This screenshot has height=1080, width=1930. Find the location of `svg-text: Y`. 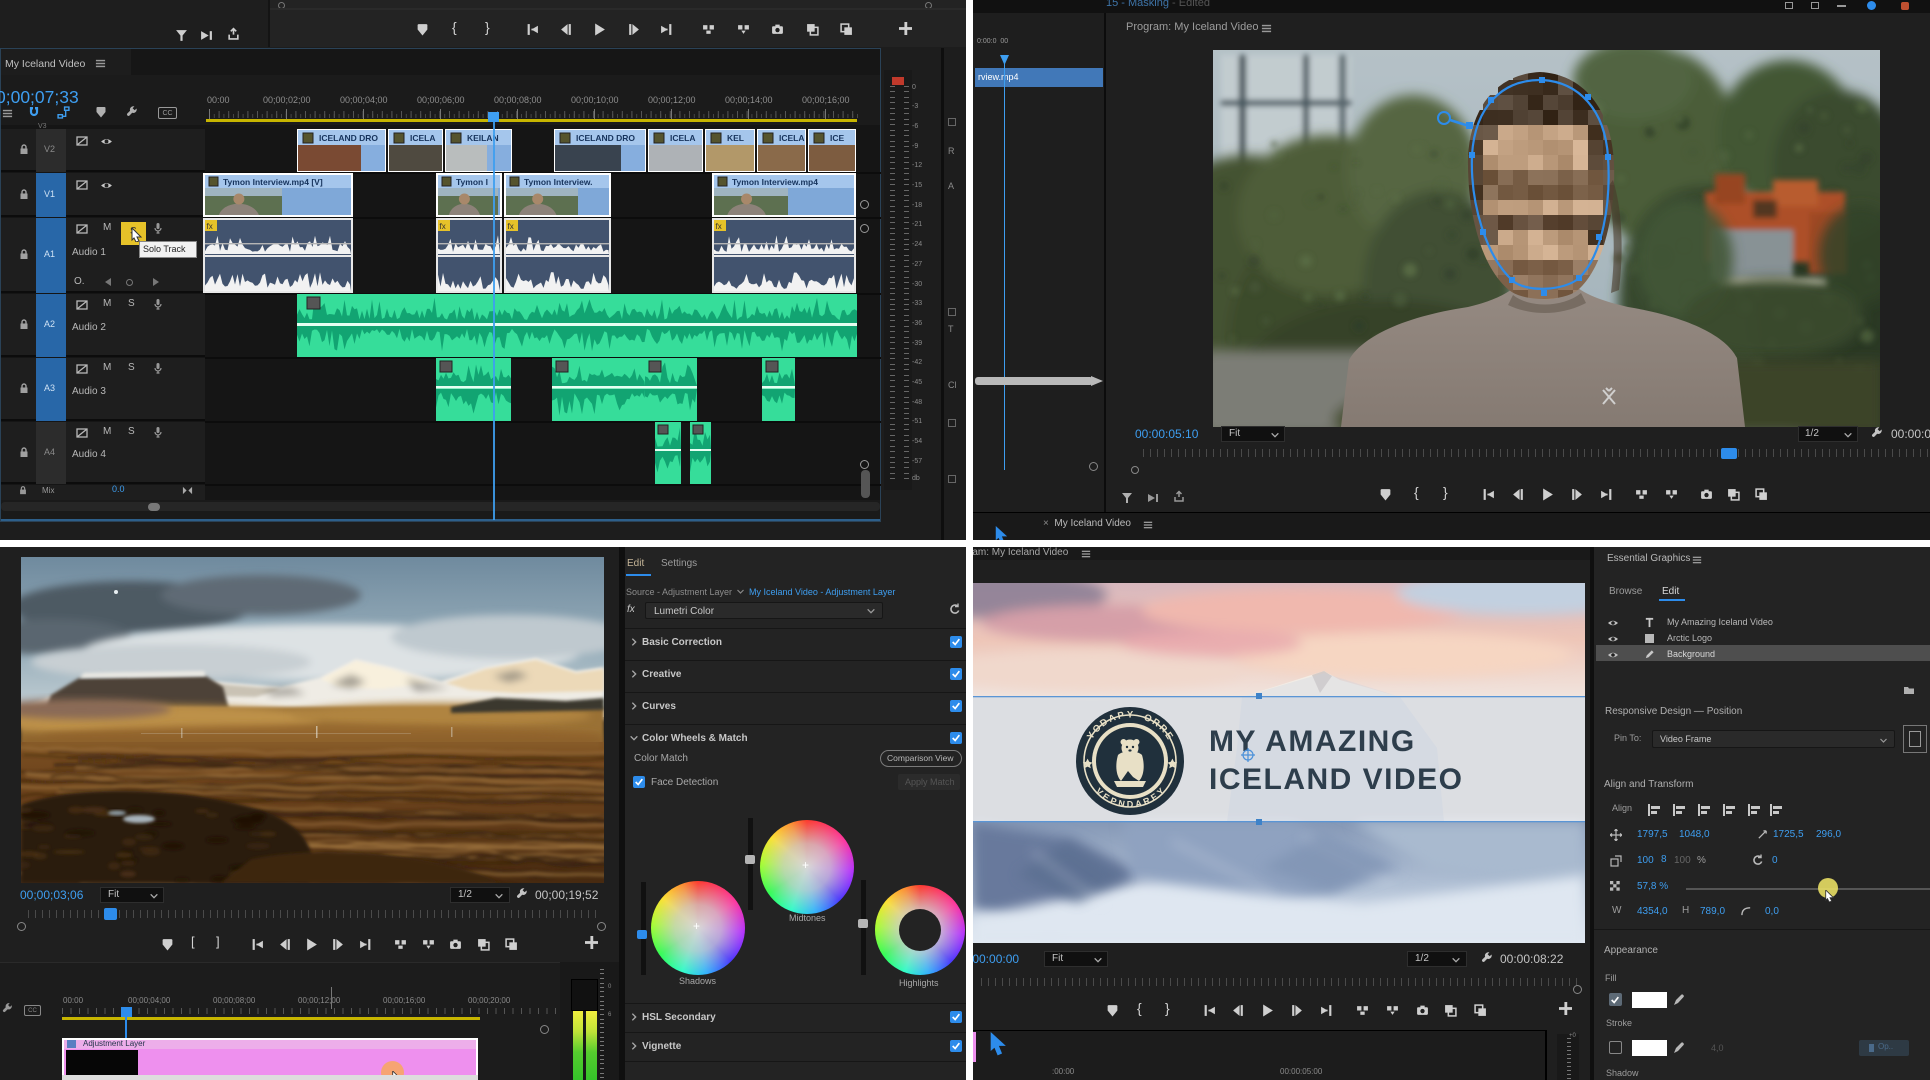

svg-text: Y is located at coordinates (1130, 715).